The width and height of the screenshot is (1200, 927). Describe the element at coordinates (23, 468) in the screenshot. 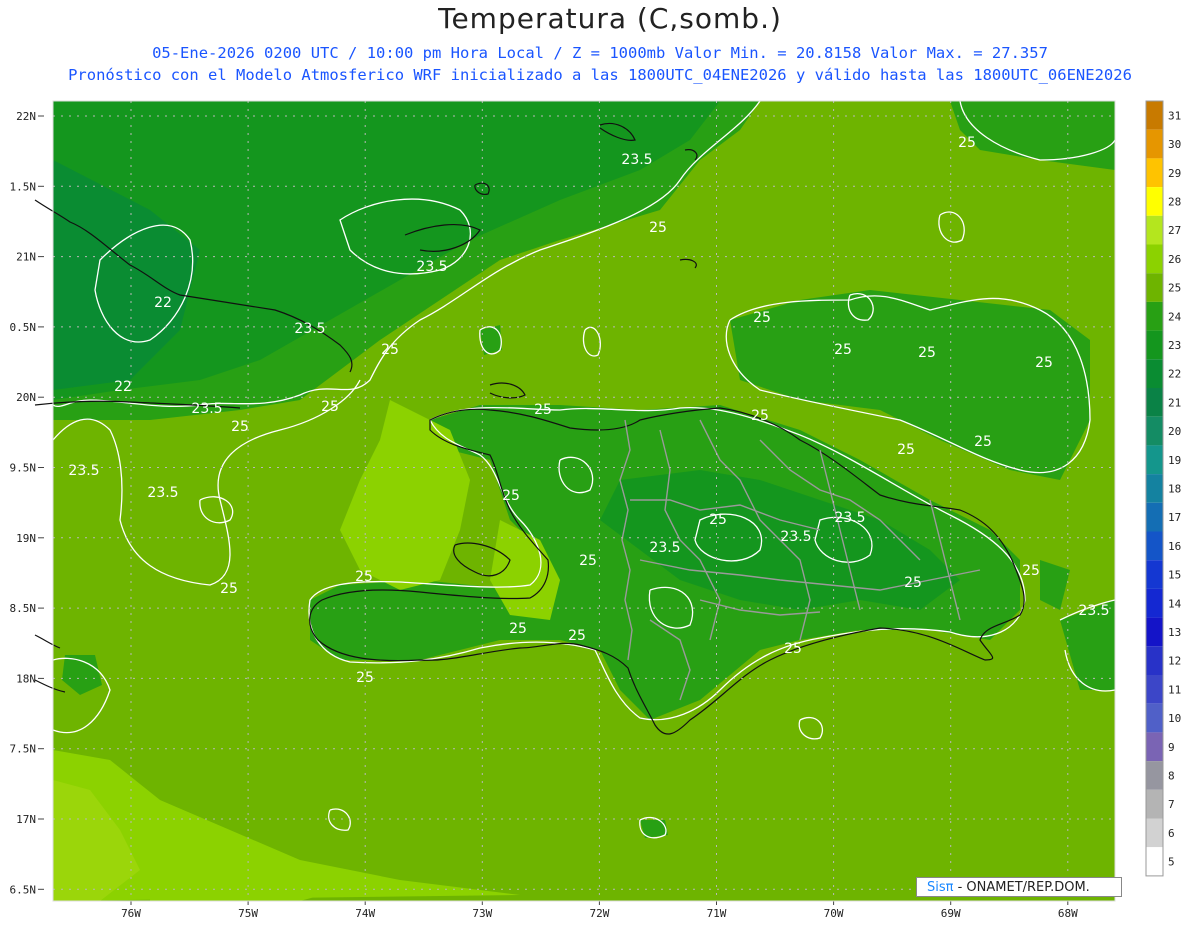

I see `lat-label: 9.5N` at that location.